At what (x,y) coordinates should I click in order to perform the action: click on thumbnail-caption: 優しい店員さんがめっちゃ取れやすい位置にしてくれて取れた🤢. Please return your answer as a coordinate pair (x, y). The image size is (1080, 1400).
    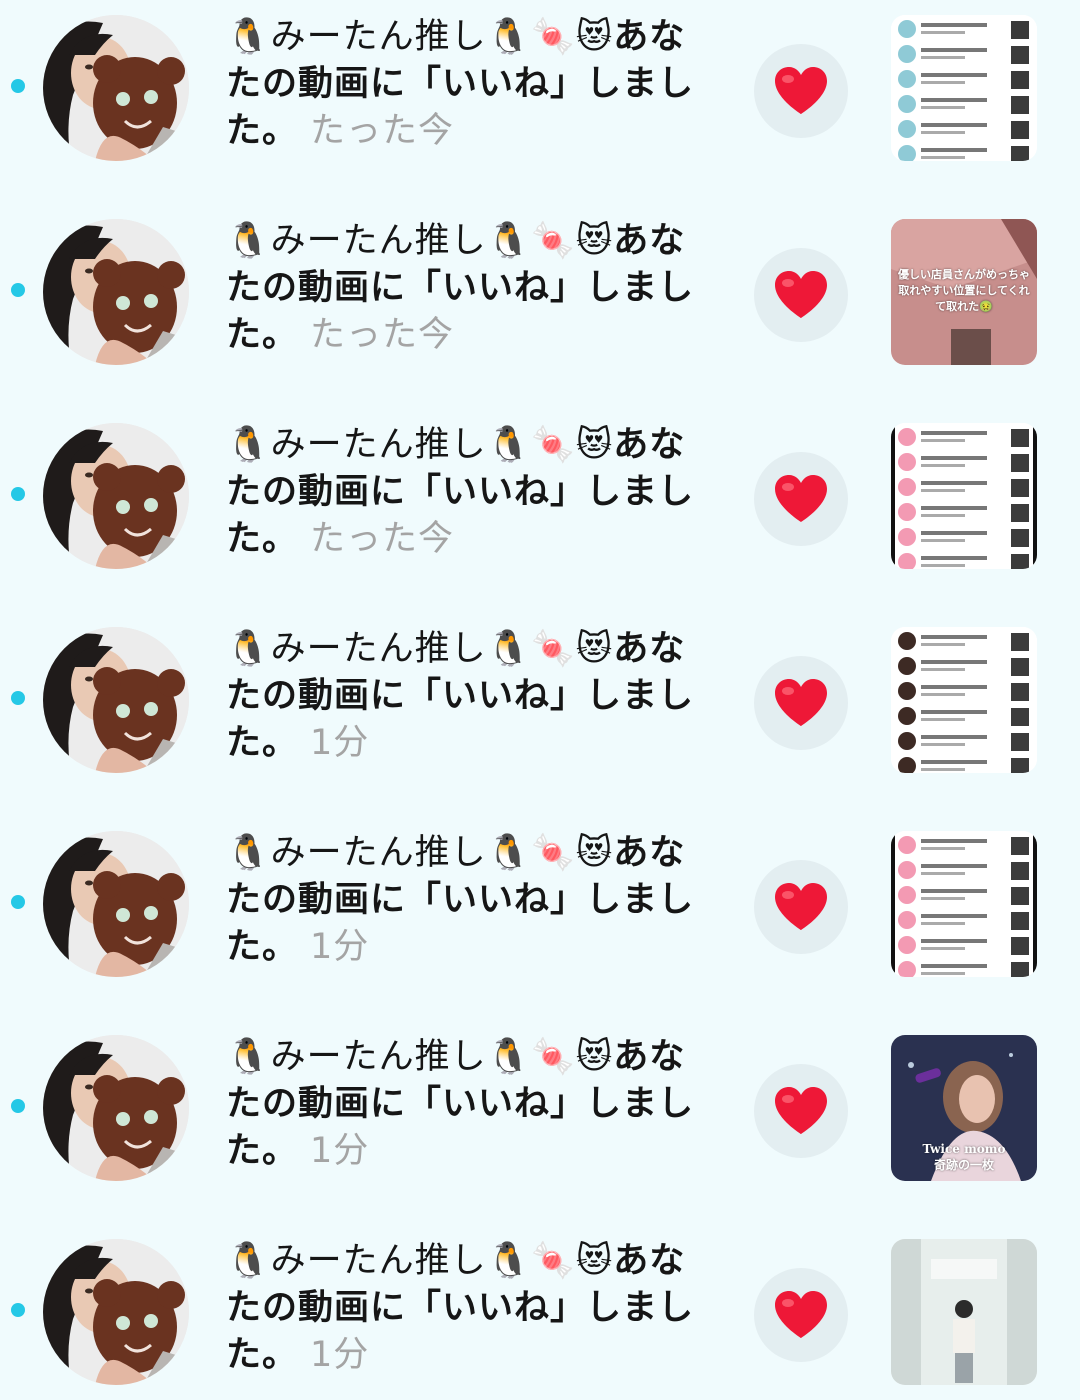
    Looking at the image, I should click on (964, 290).